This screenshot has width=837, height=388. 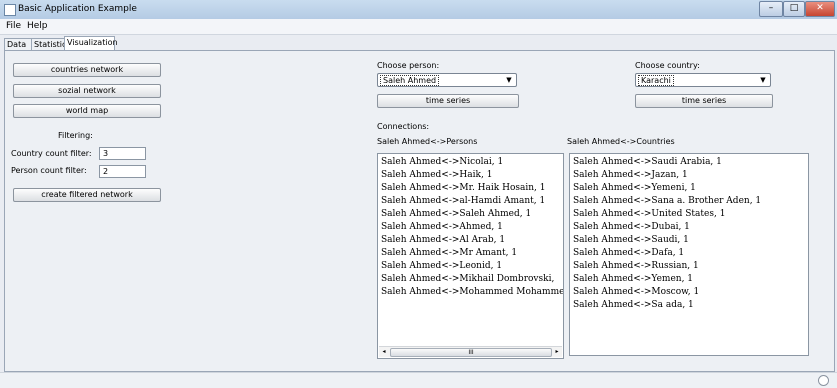 I want to click on country-select: Karachi ▼, so click(x=703, y=80).